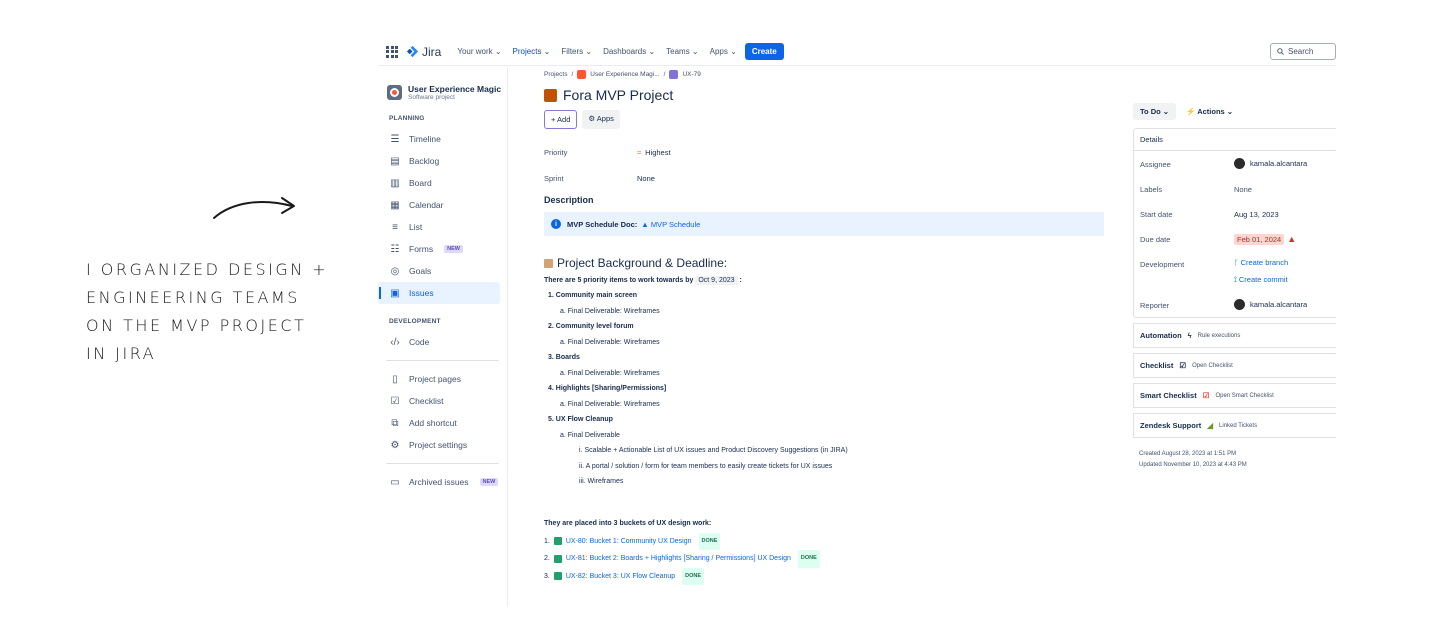 This screenshot has height=640, width=1440. What do you see at coordinates (824, 95) in the screenshot?
I see `issue-title: Fora MVP Project` at bounding box center [824, 95].